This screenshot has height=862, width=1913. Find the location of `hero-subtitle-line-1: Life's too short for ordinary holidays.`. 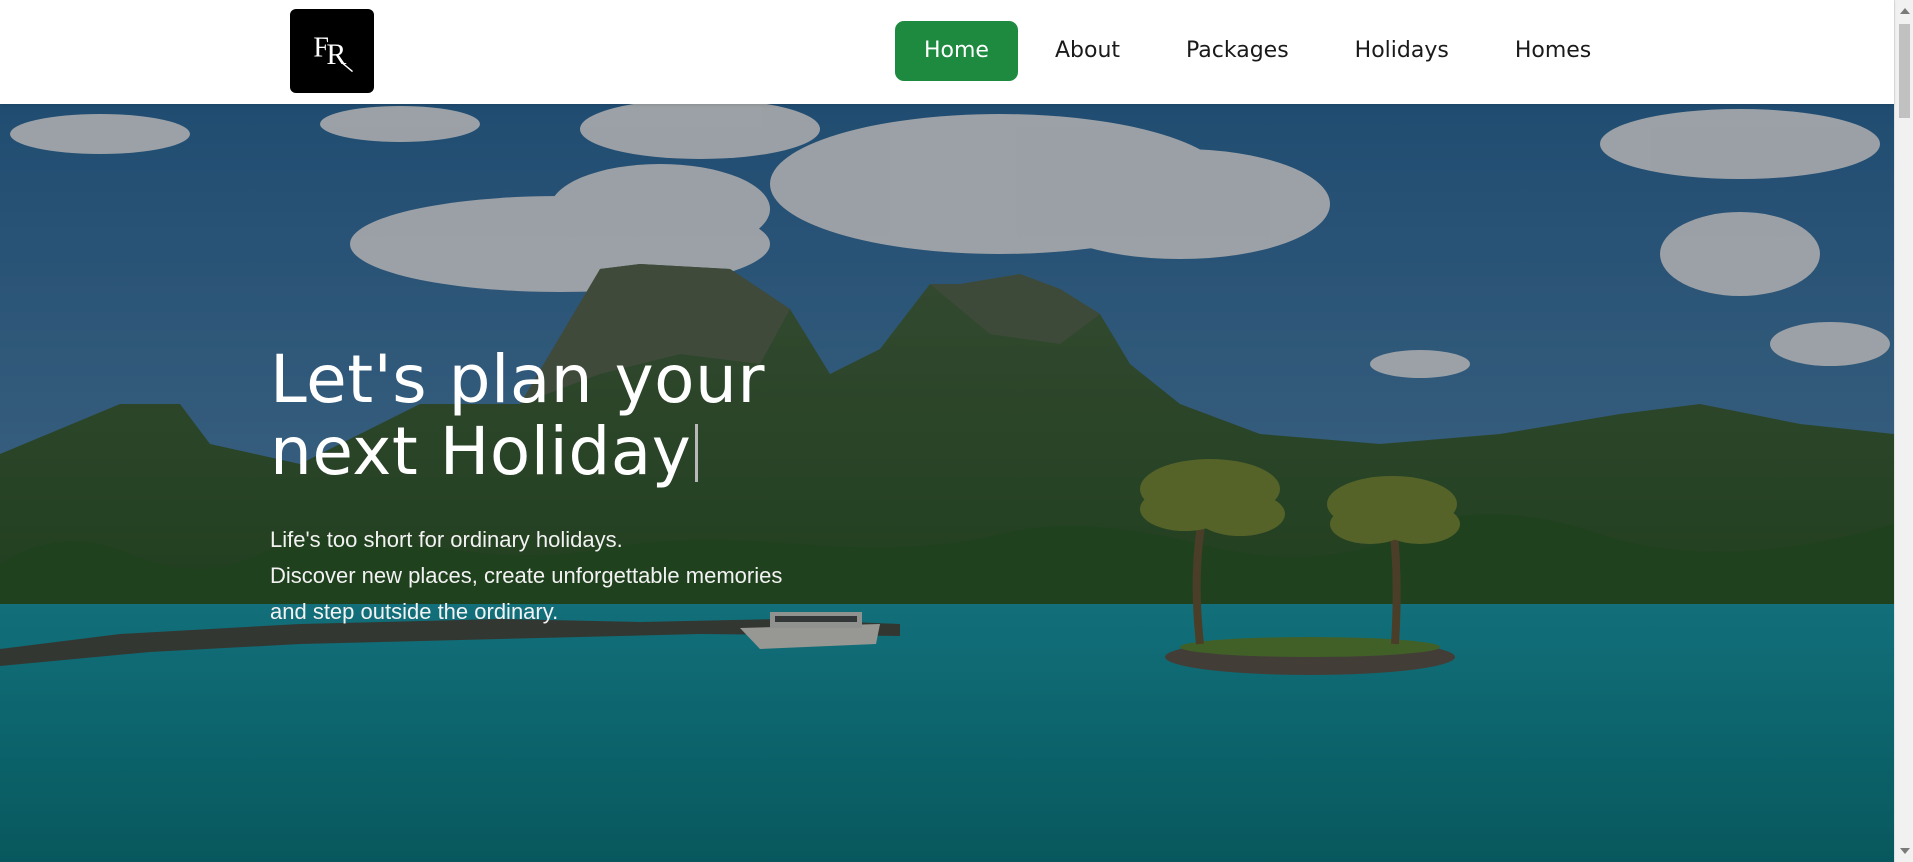

hero-subtitle-line-1: Life's too short for ordinary holidays. is located at coordinates (446, 539).